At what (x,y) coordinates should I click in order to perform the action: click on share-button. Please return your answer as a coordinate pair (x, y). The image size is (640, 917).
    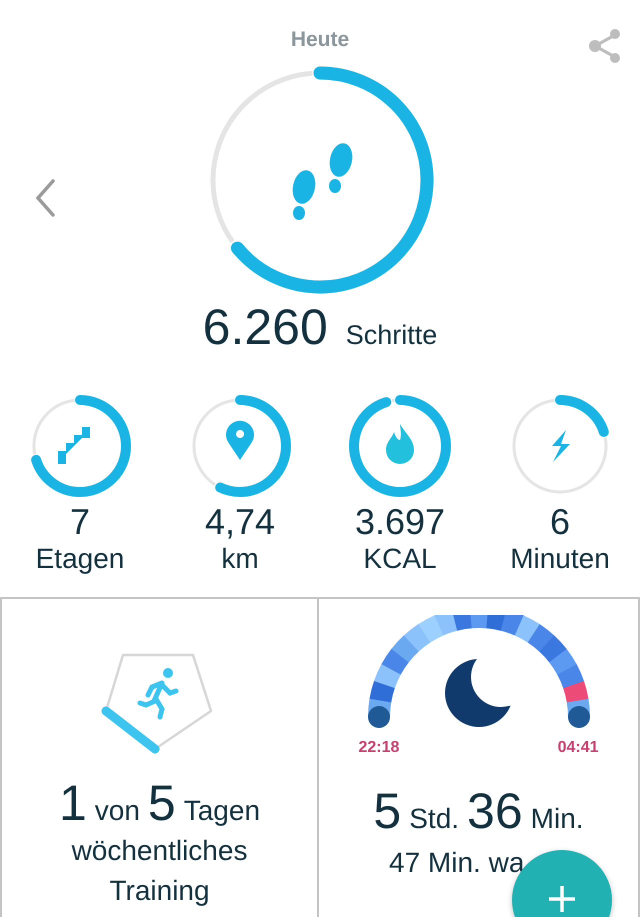
    Looking at the image, I should click on (605, 46).